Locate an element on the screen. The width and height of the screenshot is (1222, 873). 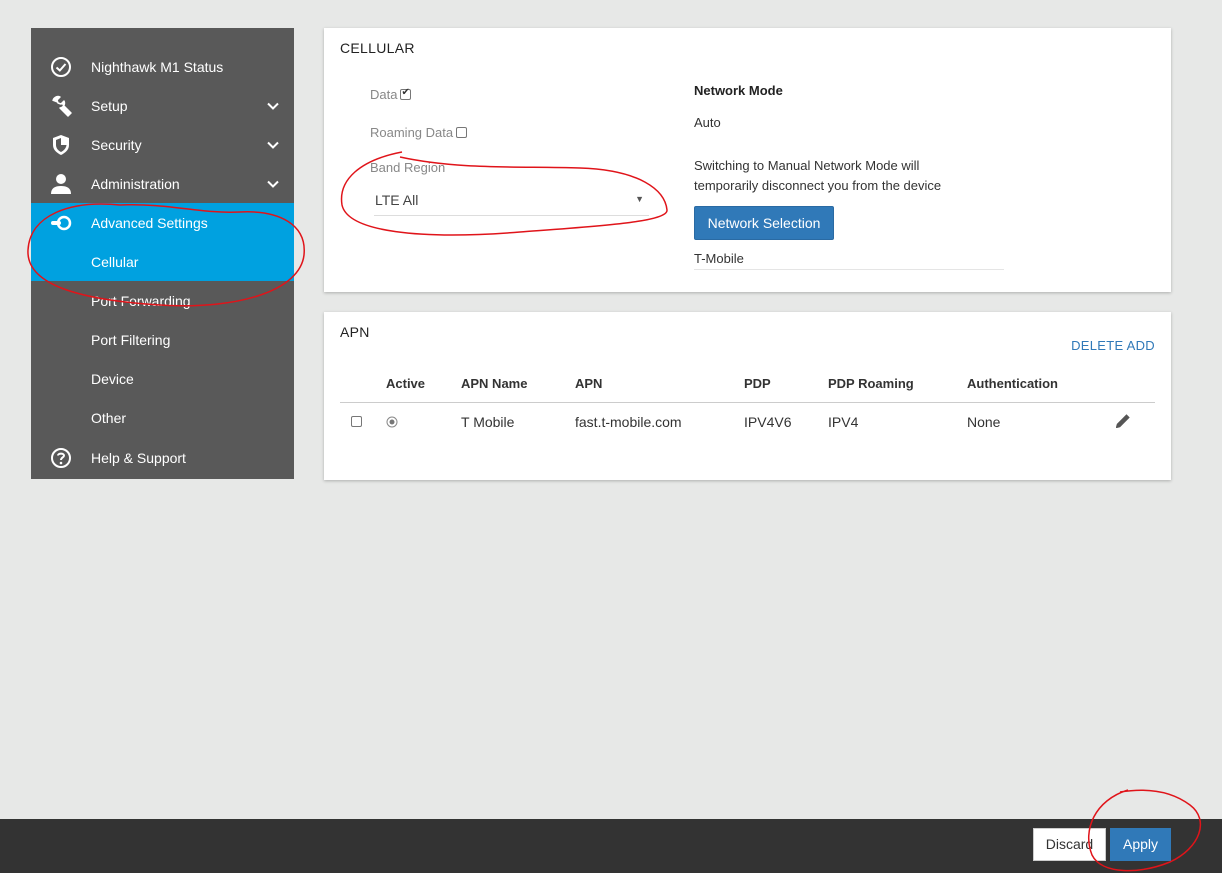
roaming-checkbox is located at coordinates (462, 132).